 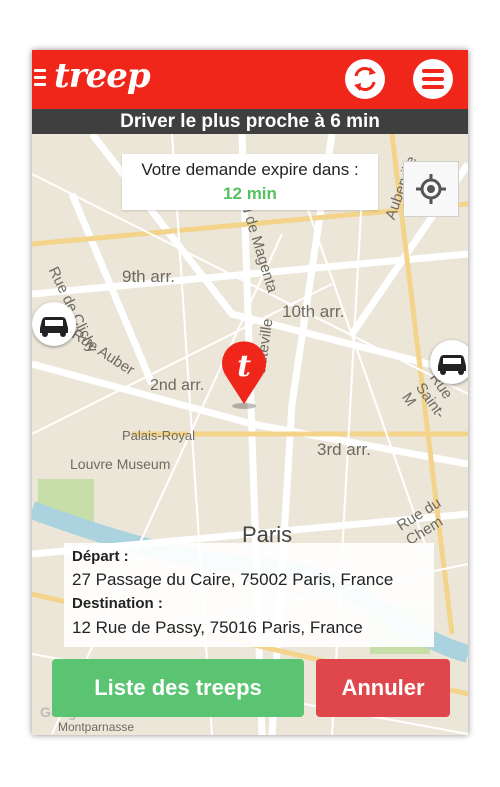 What do you see at coordinates (233, 579) in the screenshot?
I see `depart-value: 27 Passage du Caire, 75002 Paris, France` at bounding box center [233, 579].